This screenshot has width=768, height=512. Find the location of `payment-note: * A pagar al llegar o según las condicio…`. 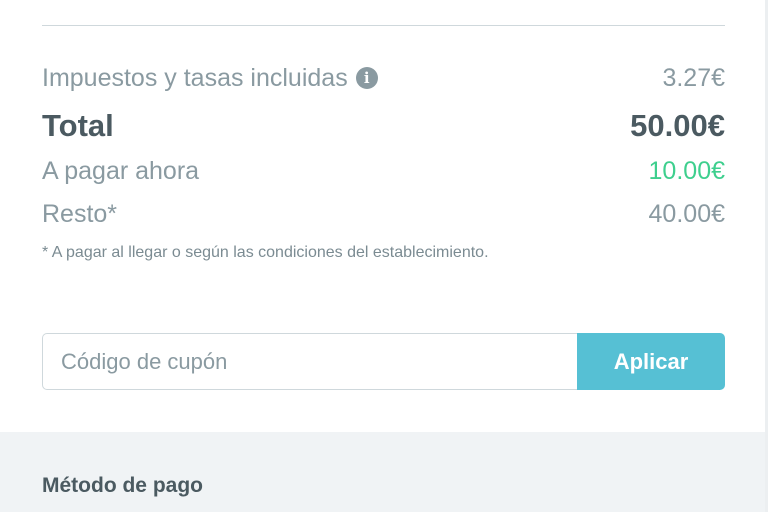

payment-note: * A pagar al llegar o según las condicio… is located at coordinates (265, 252).